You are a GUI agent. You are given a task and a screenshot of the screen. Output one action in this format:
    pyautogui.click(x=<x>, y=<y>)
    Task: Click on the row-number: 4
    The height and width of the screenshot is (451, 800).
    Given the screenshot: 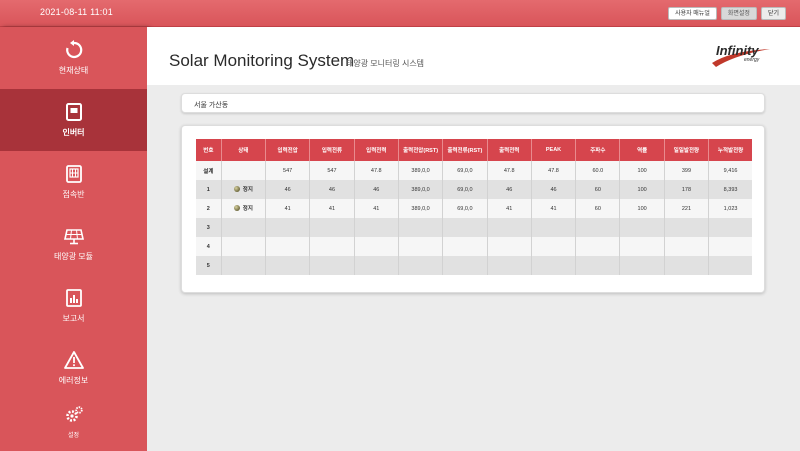 What is the action you would take?
    pyautogui.click(x=209, y=246)
    